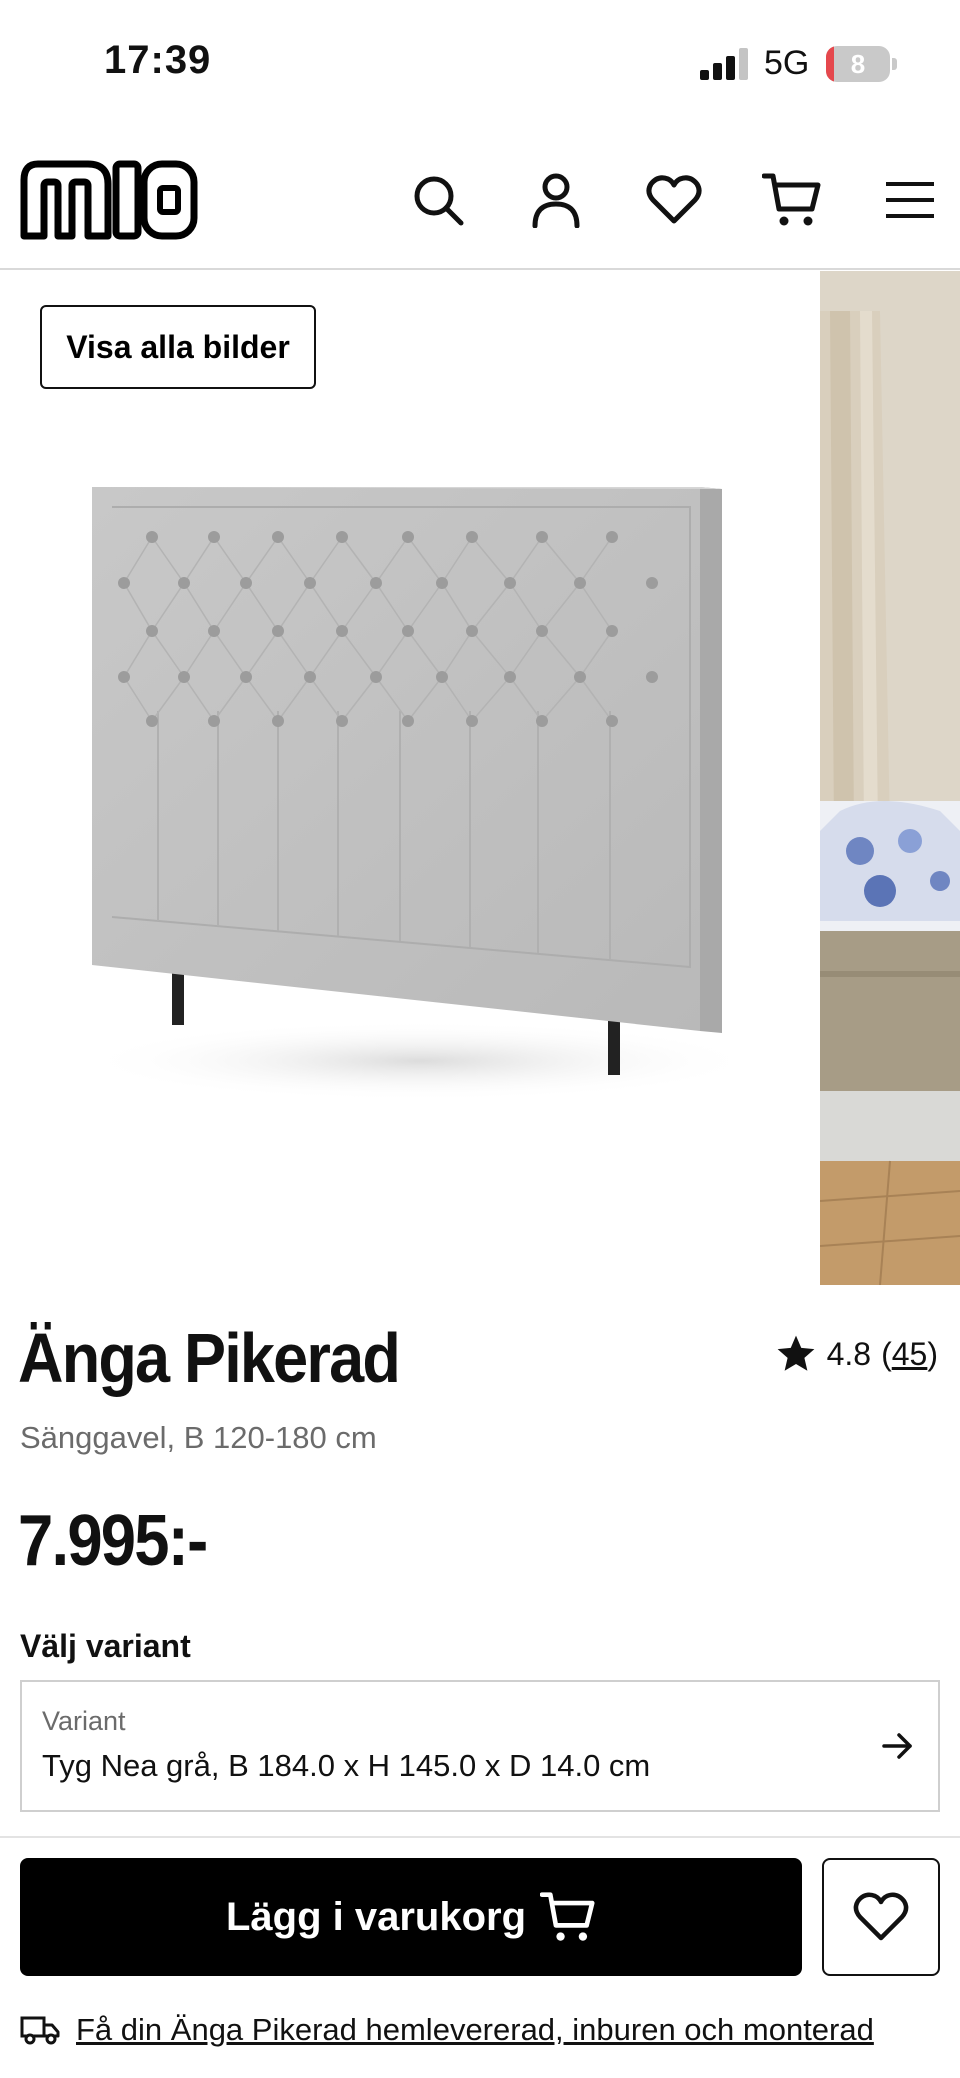 The image size is (960, 2078). Describe the element at coordinates (910, 1354) in the screenshot. I see `review-count-link: 45` at that location.